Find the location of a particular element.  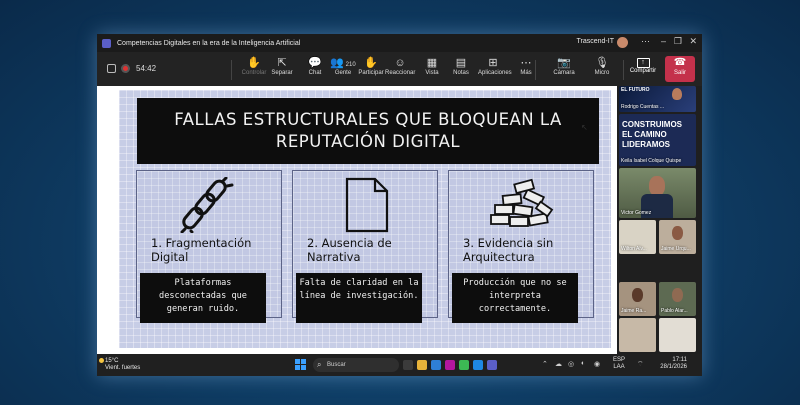

controlar-button: ✋ Controlar is located at coordinates (254, 66).